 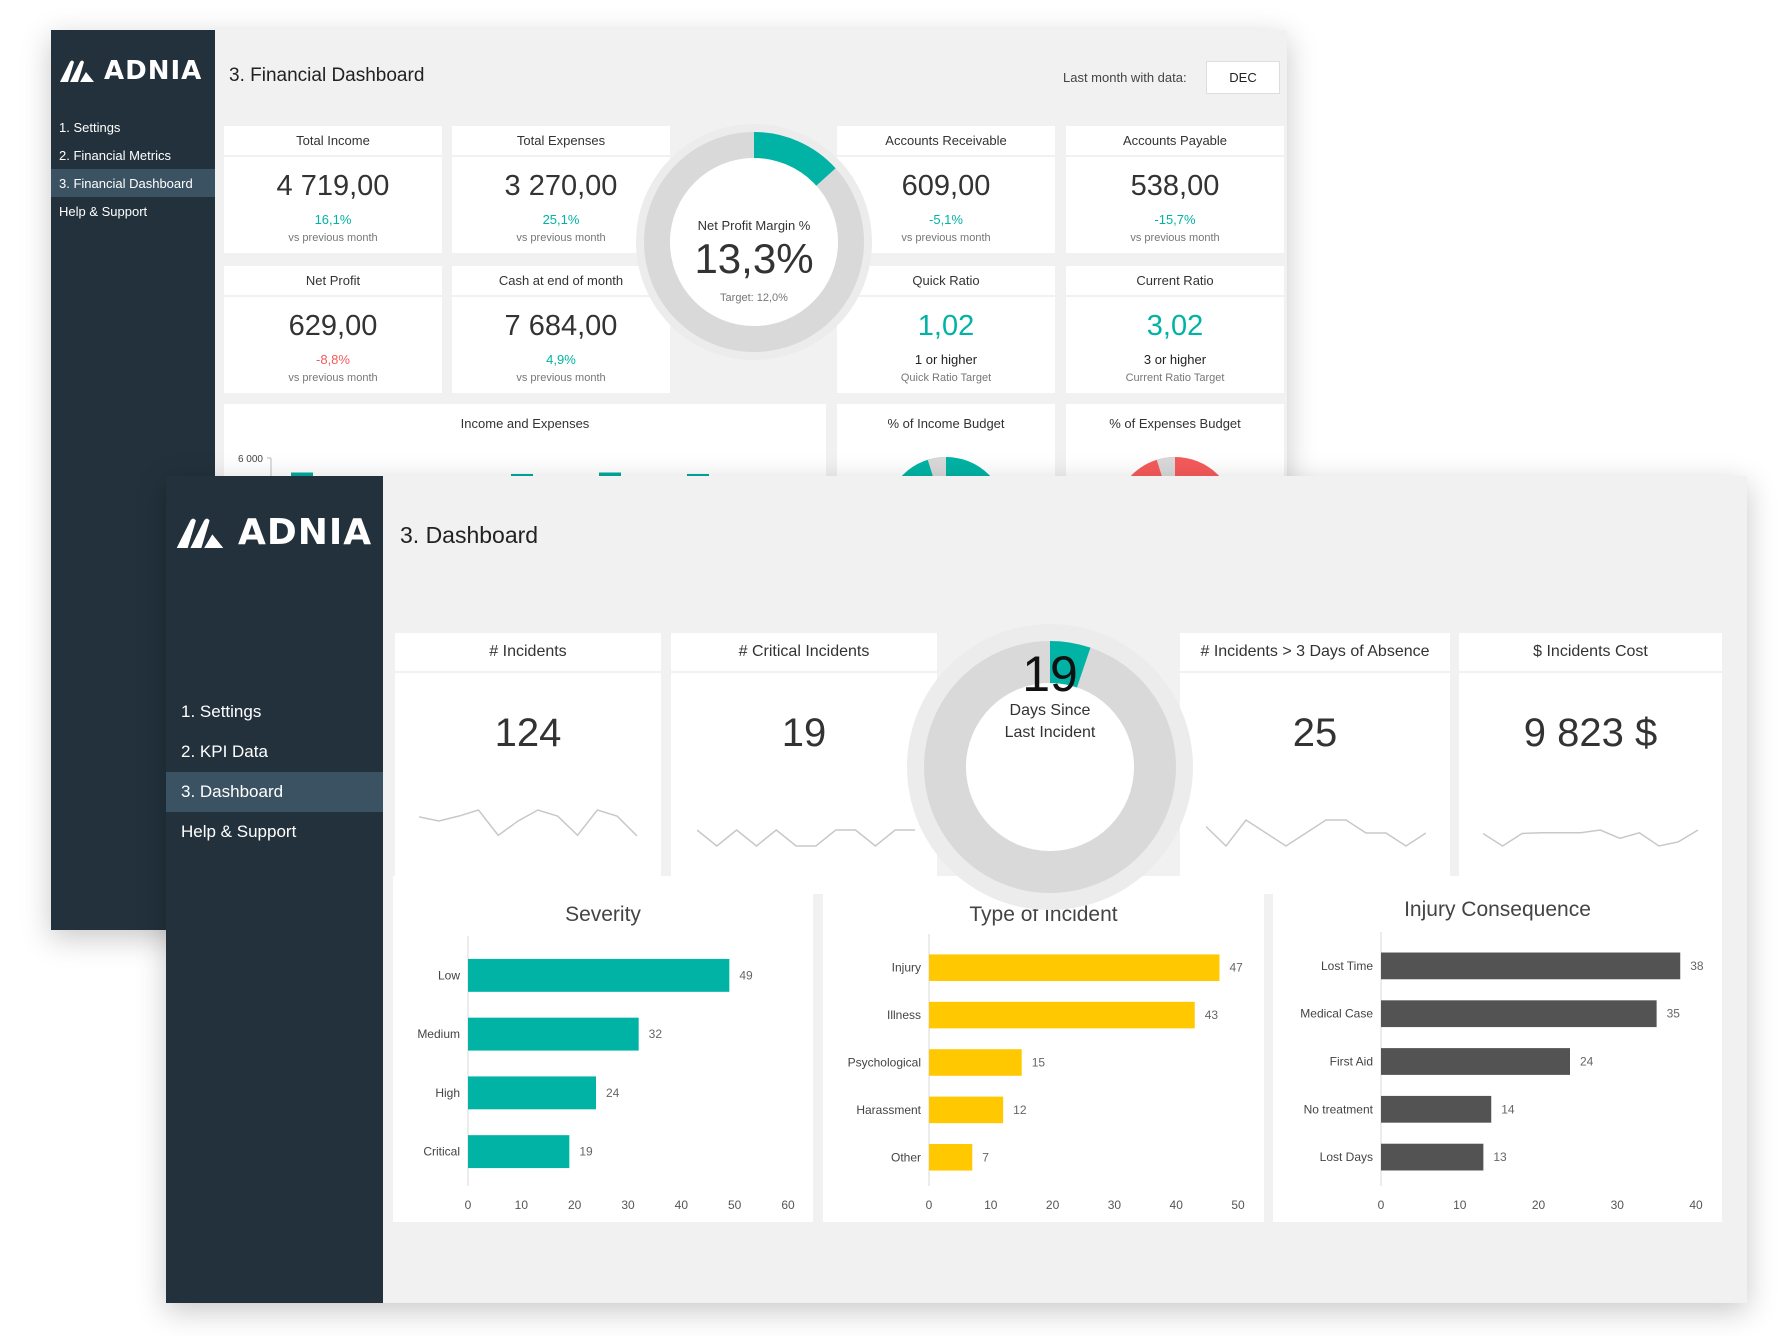 I want to click on kpi-title: Current Ratio, so click(x=1175, y=281).